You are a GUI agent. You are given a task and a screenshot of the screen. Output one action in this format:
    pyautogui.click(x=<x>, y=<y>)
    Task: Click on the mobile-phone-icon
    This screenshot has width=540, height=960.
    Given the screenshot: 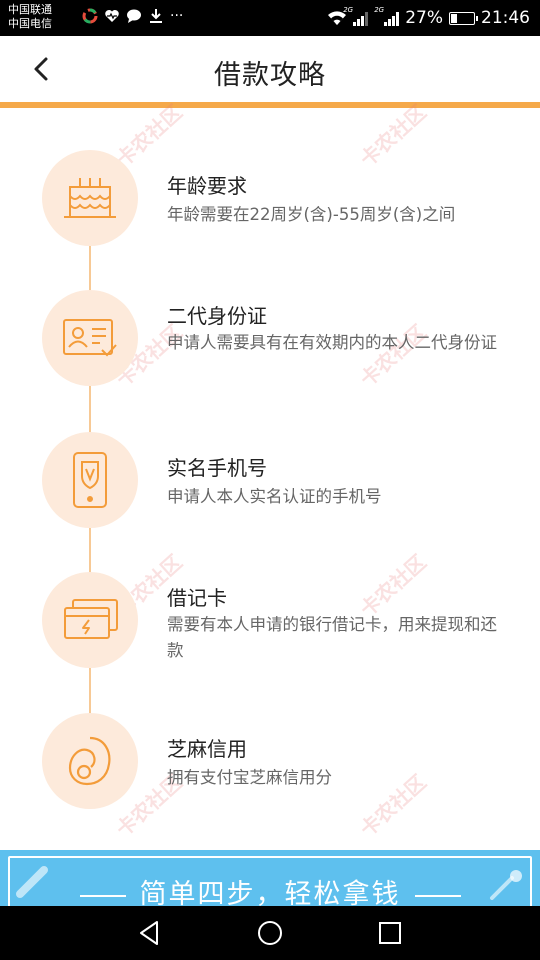 What is the action you would take?
    pyautogui.click(x=90, y=480)
    